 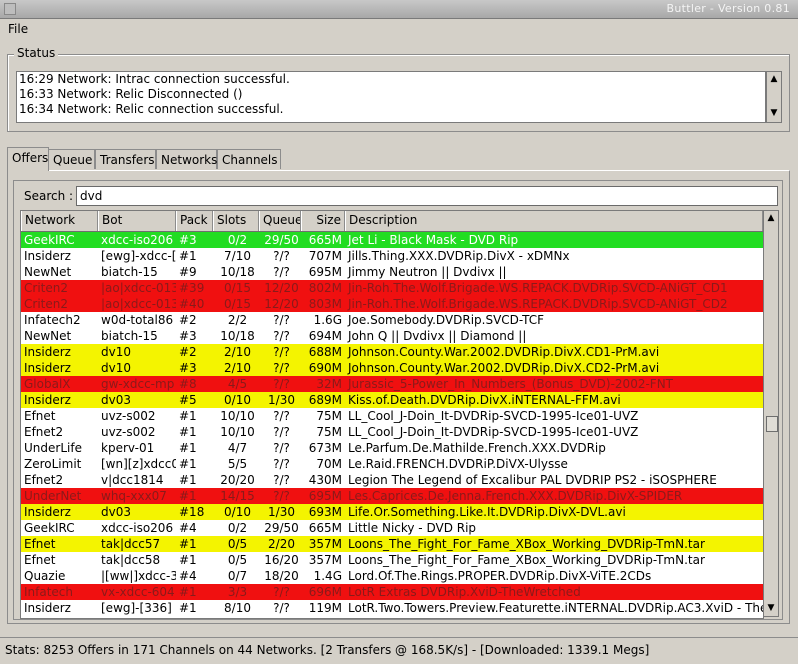 What do you see at coordinates (116, 352) in the screenshot?
I see `cell-bot: dv10` at bounding box center [116, 352].